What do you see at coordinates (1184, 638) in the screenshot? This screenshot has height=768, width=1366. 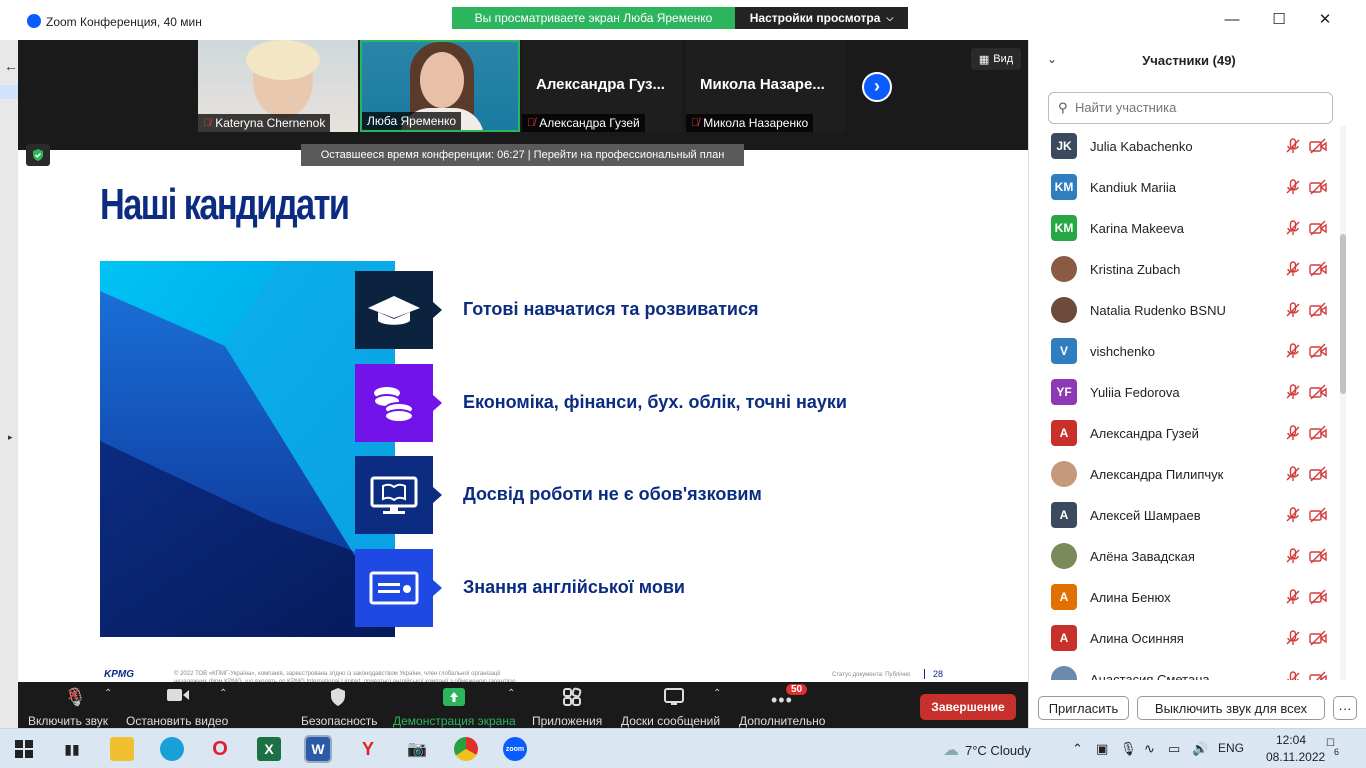 I see `participant-row: А Алина Осинняя` at bounding box center [1184, 638].